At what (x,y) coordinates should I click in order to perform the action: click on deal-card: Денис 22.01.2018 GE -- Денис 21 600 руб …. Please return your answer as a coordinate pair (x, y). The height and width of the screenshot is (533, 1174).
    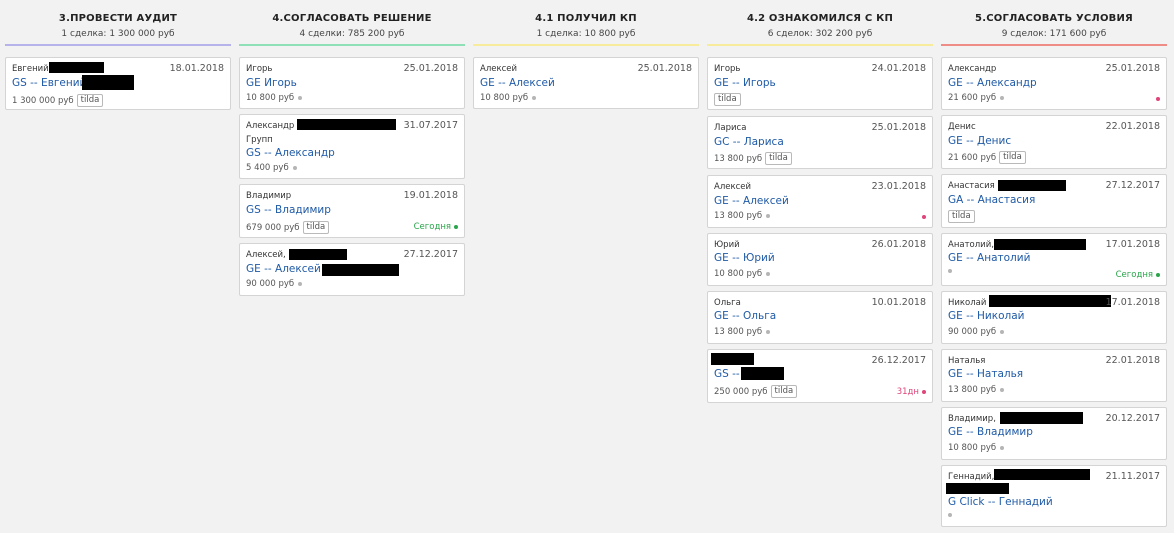
    Looking at the image, I should click on (1054, 142).